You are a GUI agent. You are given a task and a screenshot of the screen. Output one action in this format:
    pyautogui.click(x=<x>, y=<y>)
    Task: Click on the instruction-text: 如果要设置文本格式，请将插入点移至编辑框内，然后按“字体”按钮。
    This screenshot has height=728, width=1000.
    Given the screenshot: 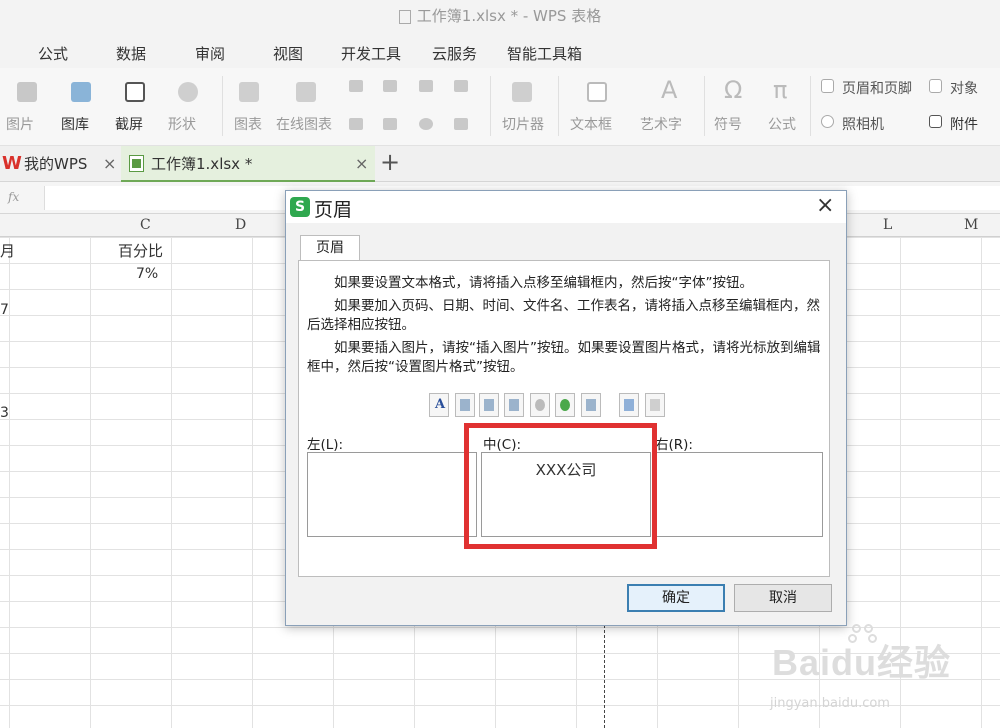 What is the action you would take?
    pyautogui.click(x=543, y=283)
    